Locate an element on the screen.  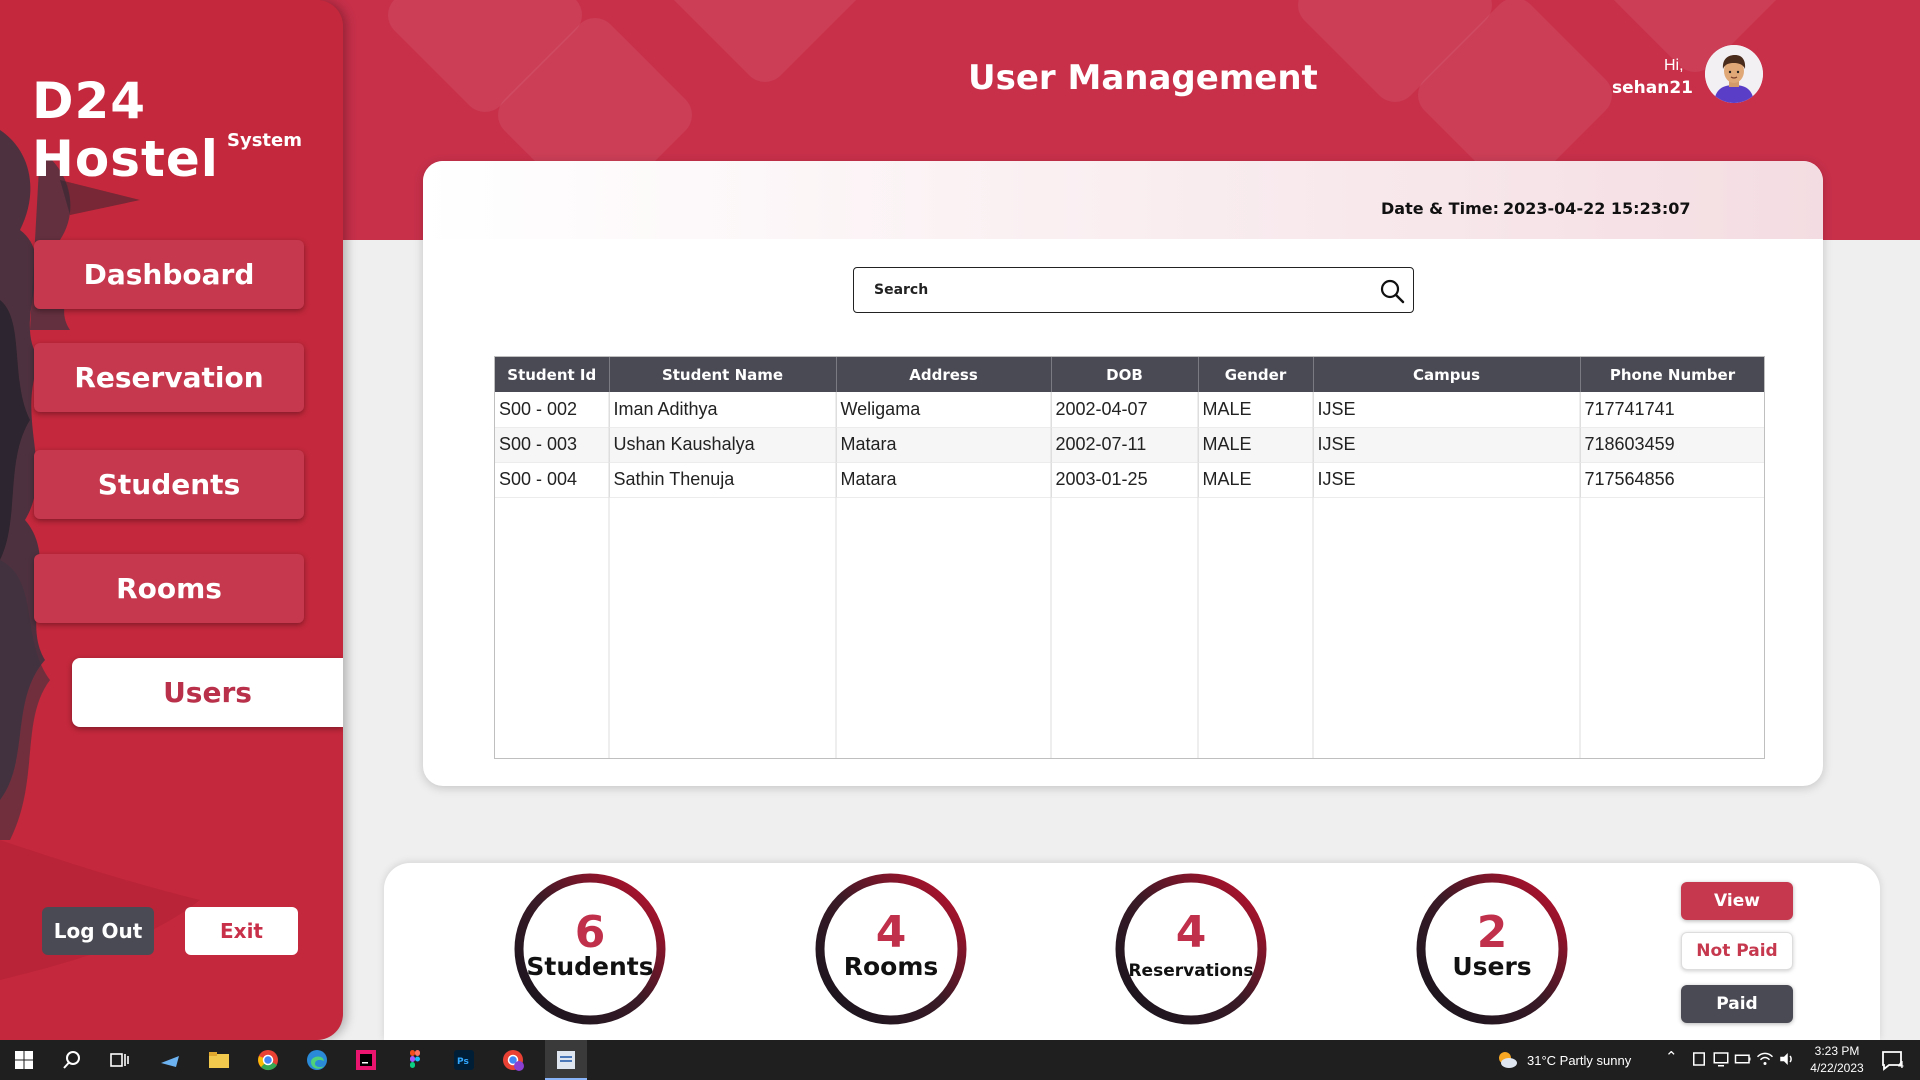
clock-date: 4/22/2023 is located at coordinates (1837, 1068).